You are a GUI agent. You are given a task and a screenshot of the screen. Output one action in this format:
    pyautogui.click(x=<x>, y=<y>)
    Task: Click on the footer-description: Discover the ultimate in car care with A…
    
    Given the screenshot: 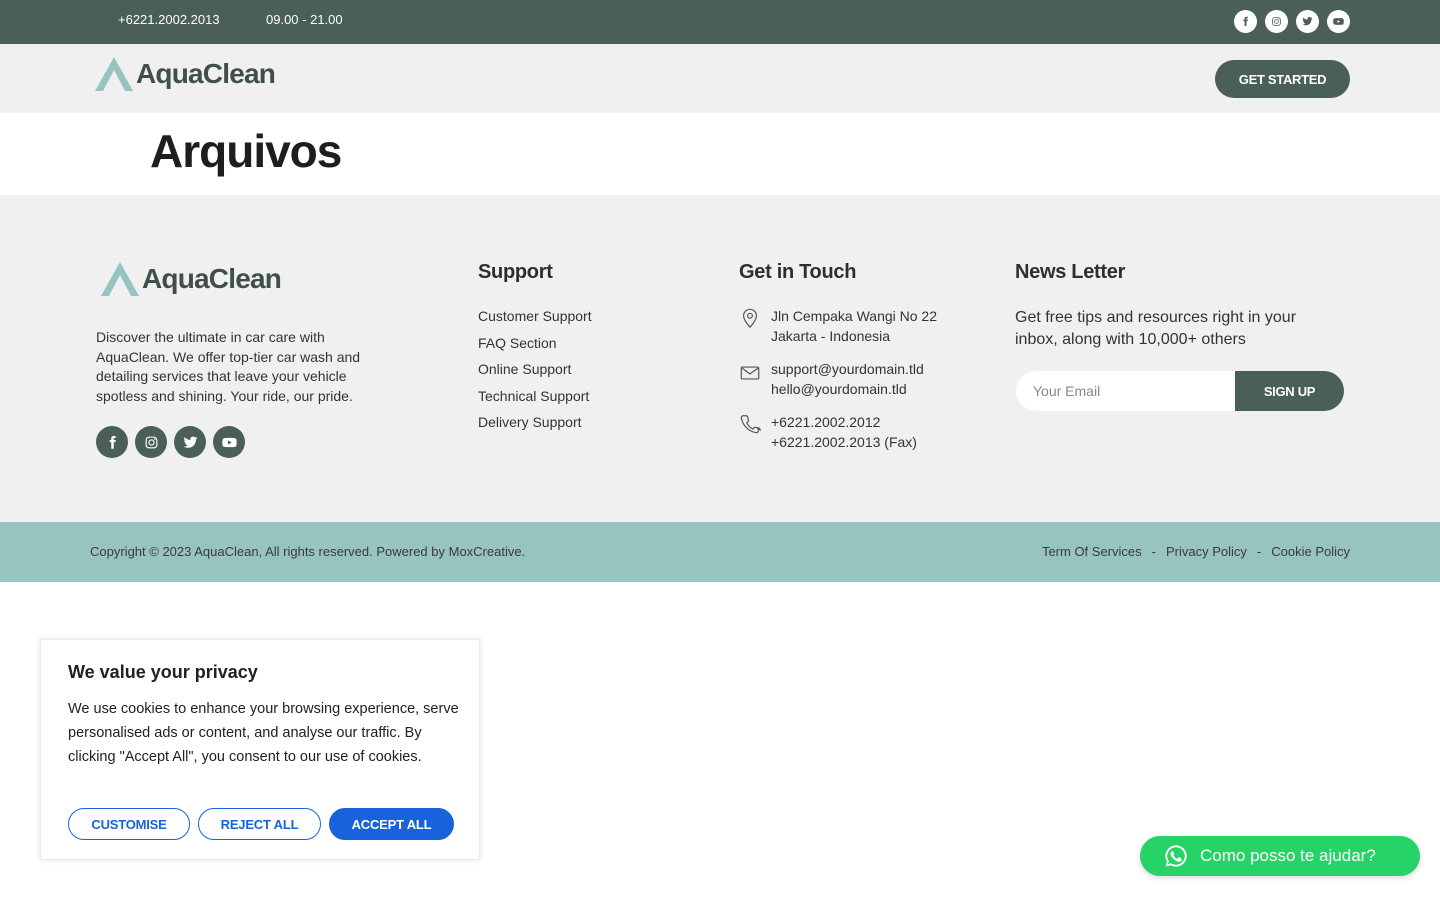 What is the action you would take?
    pyautogui.click(x=228, y=366)
    